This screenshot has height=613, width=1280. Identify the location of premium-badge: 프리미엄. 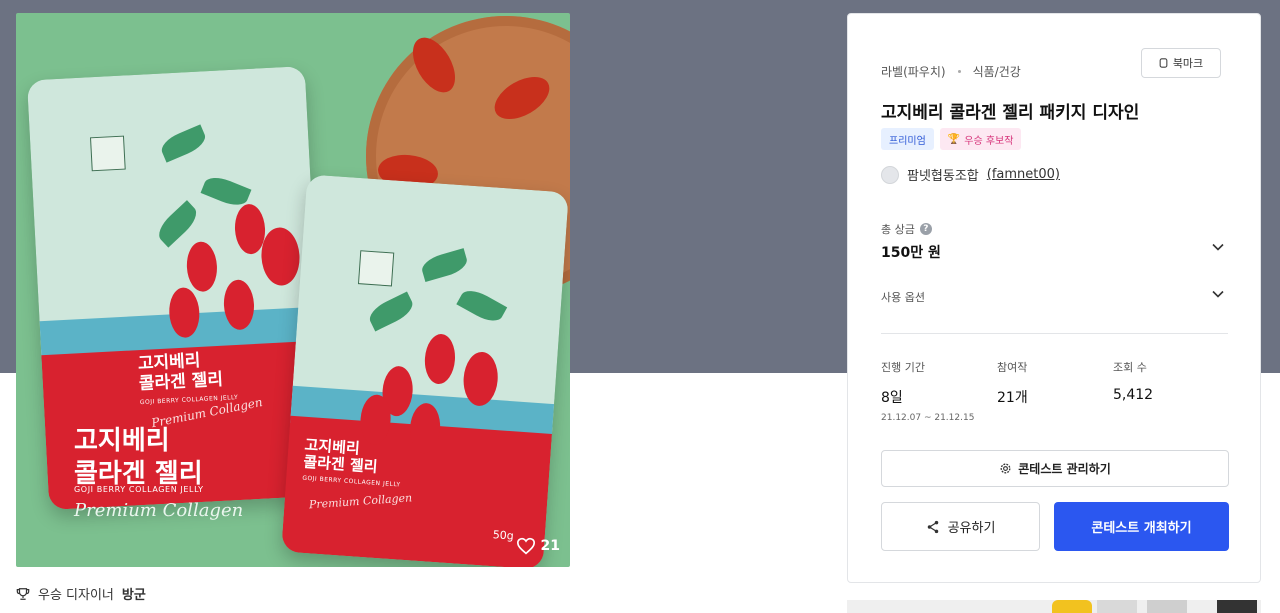
(907, 139).